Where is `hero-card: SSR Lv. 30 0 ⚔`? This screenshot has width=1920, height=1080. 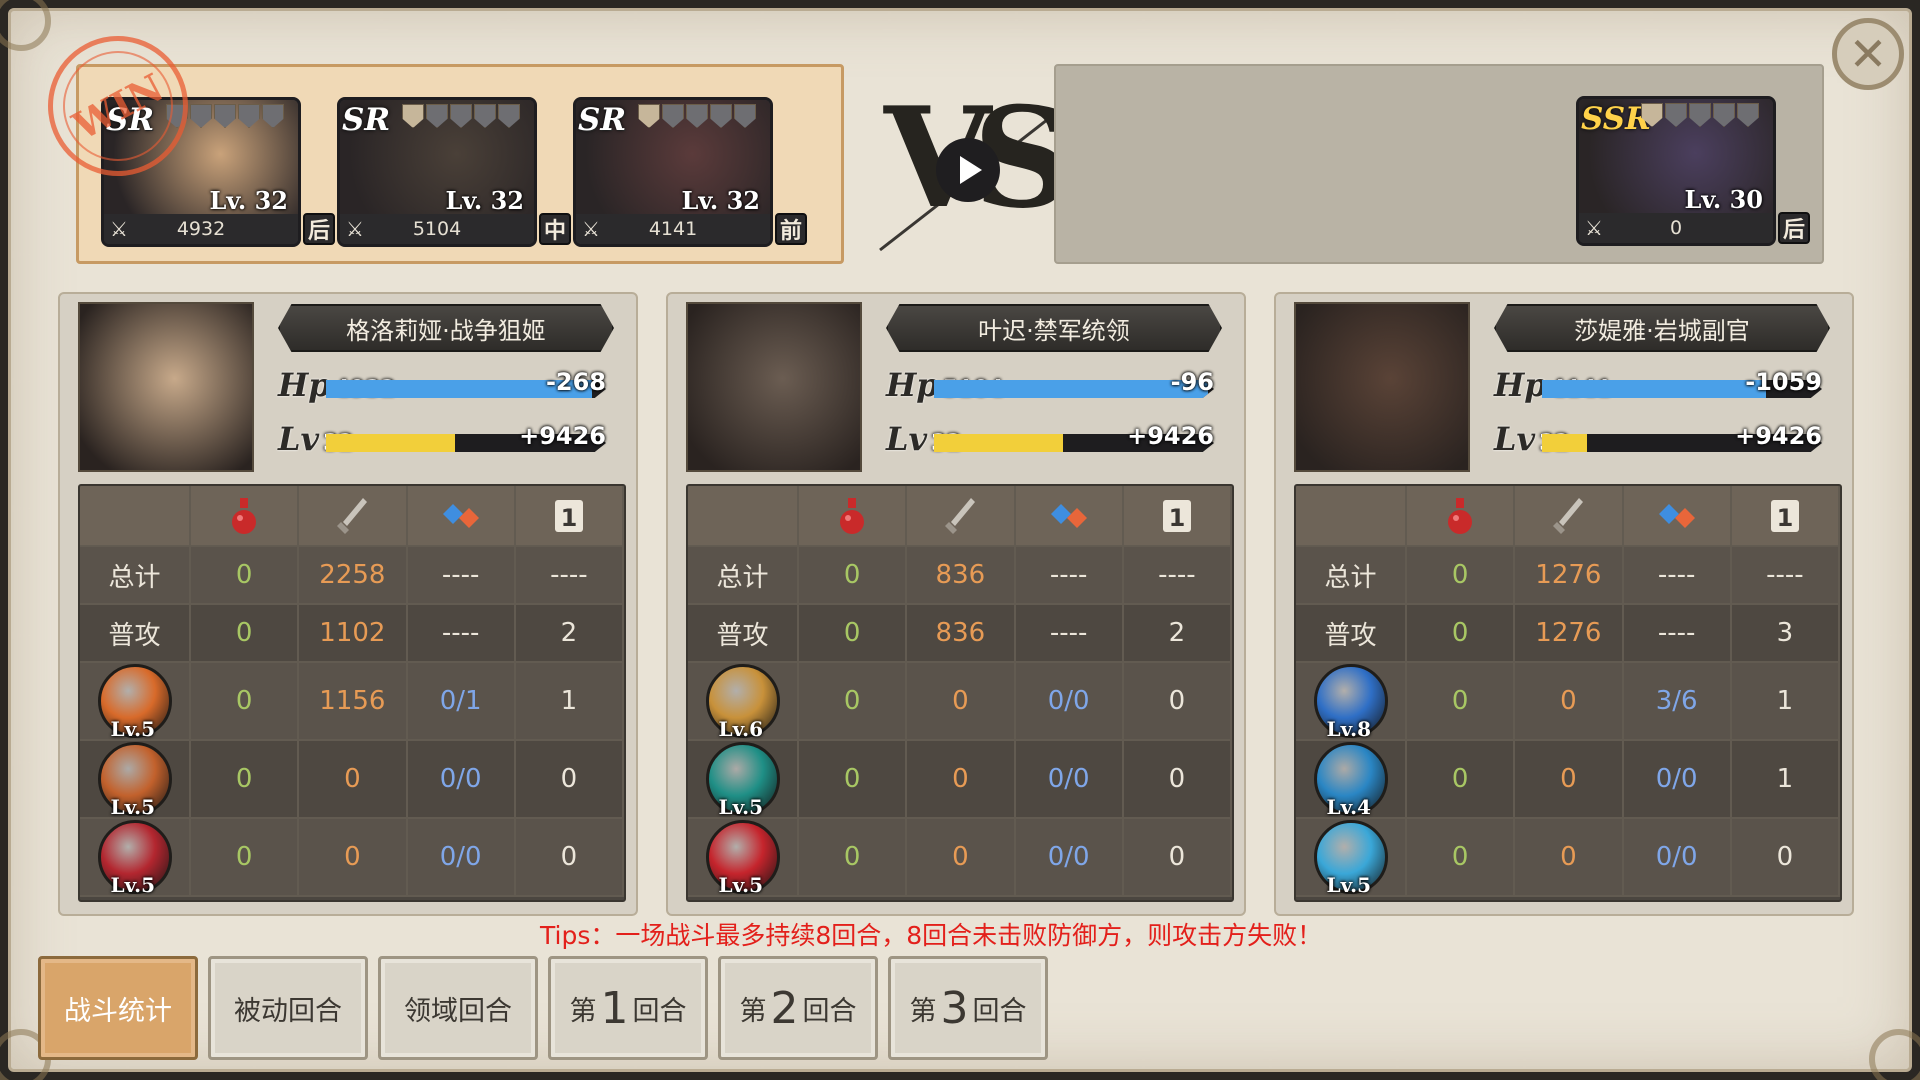
hero-card: SSR Lv. 30 0 ⚔ is located at coordinates (1676, 171).